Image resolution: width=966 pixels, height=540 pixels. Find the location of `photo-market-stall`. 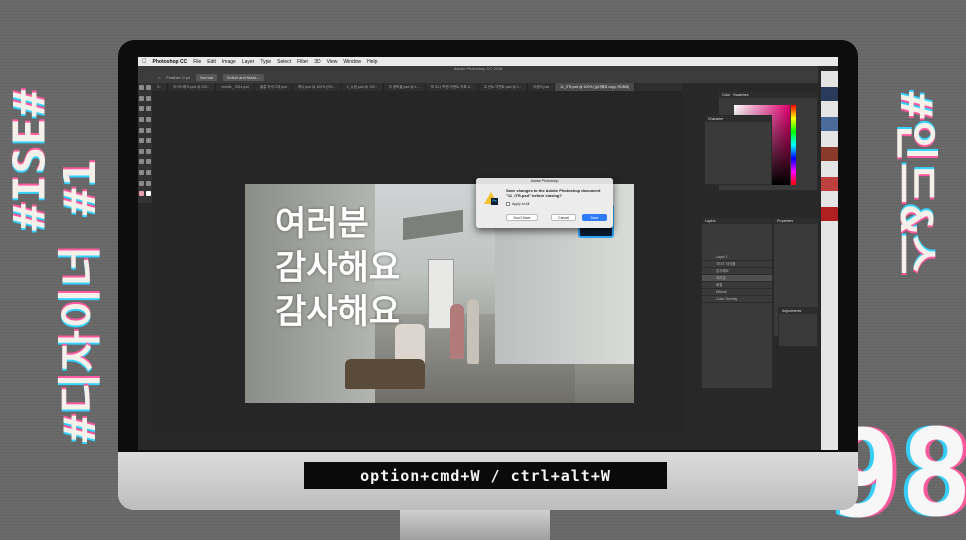

photo-market-stall is located at coordinates (385, 374).